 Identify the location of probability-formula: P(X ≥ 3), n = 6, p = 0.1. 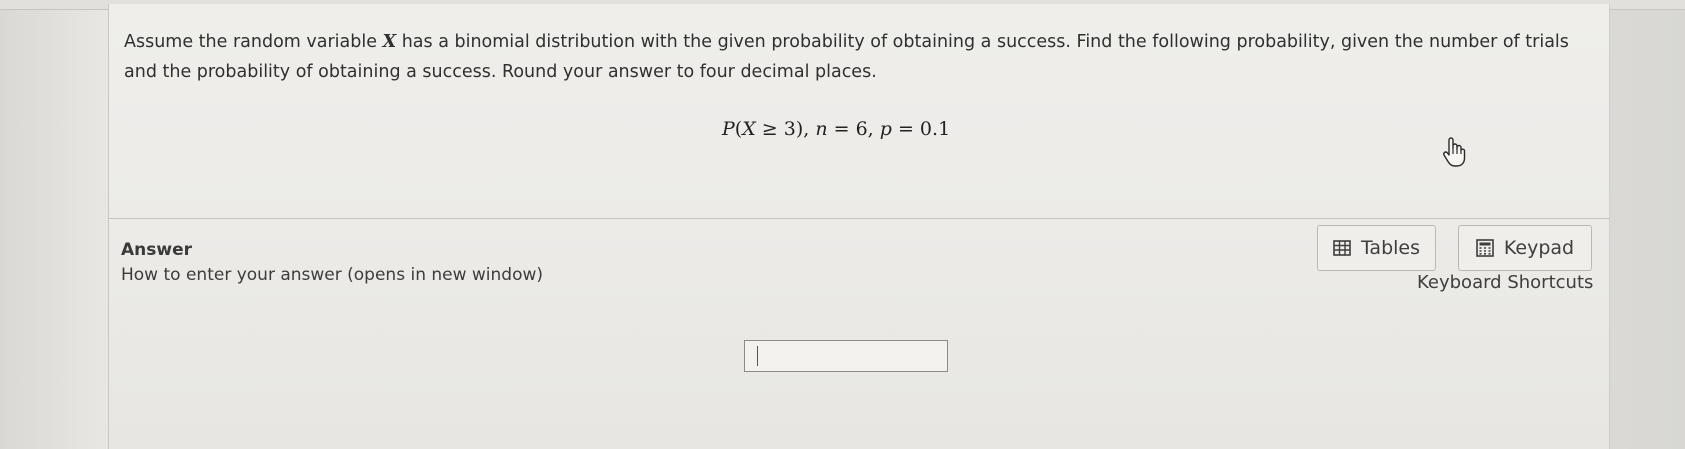
(836, 129).